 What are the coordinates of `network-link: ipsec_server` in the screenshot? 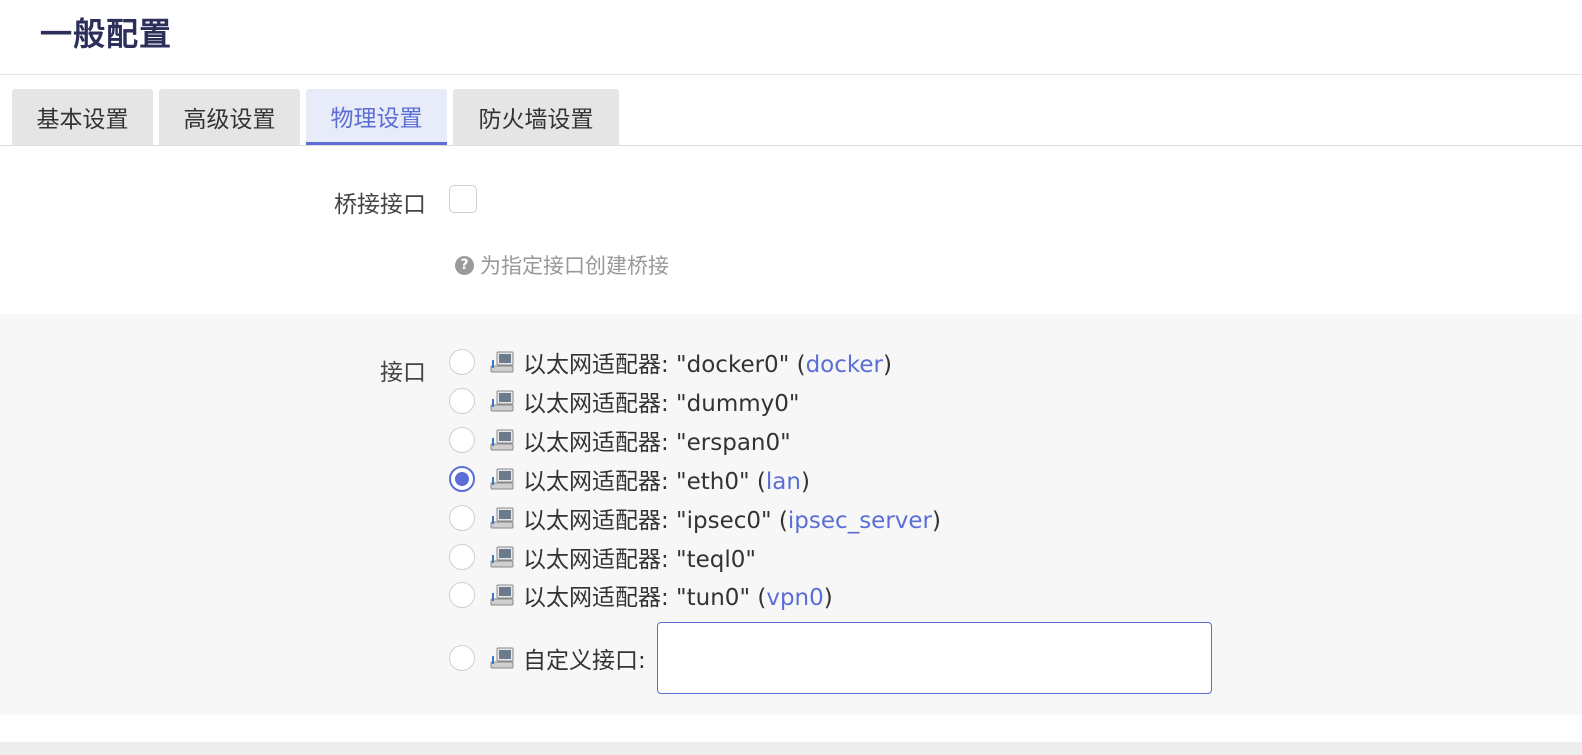 It's located at (860, 521).